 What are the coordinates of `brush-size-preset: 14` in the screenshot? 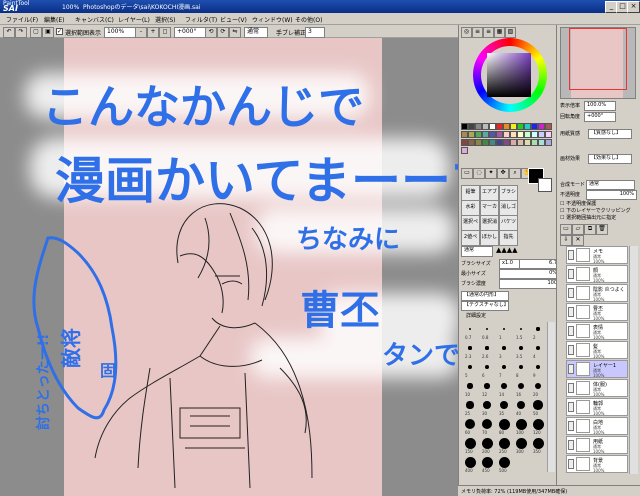 It's located at (504, 388).